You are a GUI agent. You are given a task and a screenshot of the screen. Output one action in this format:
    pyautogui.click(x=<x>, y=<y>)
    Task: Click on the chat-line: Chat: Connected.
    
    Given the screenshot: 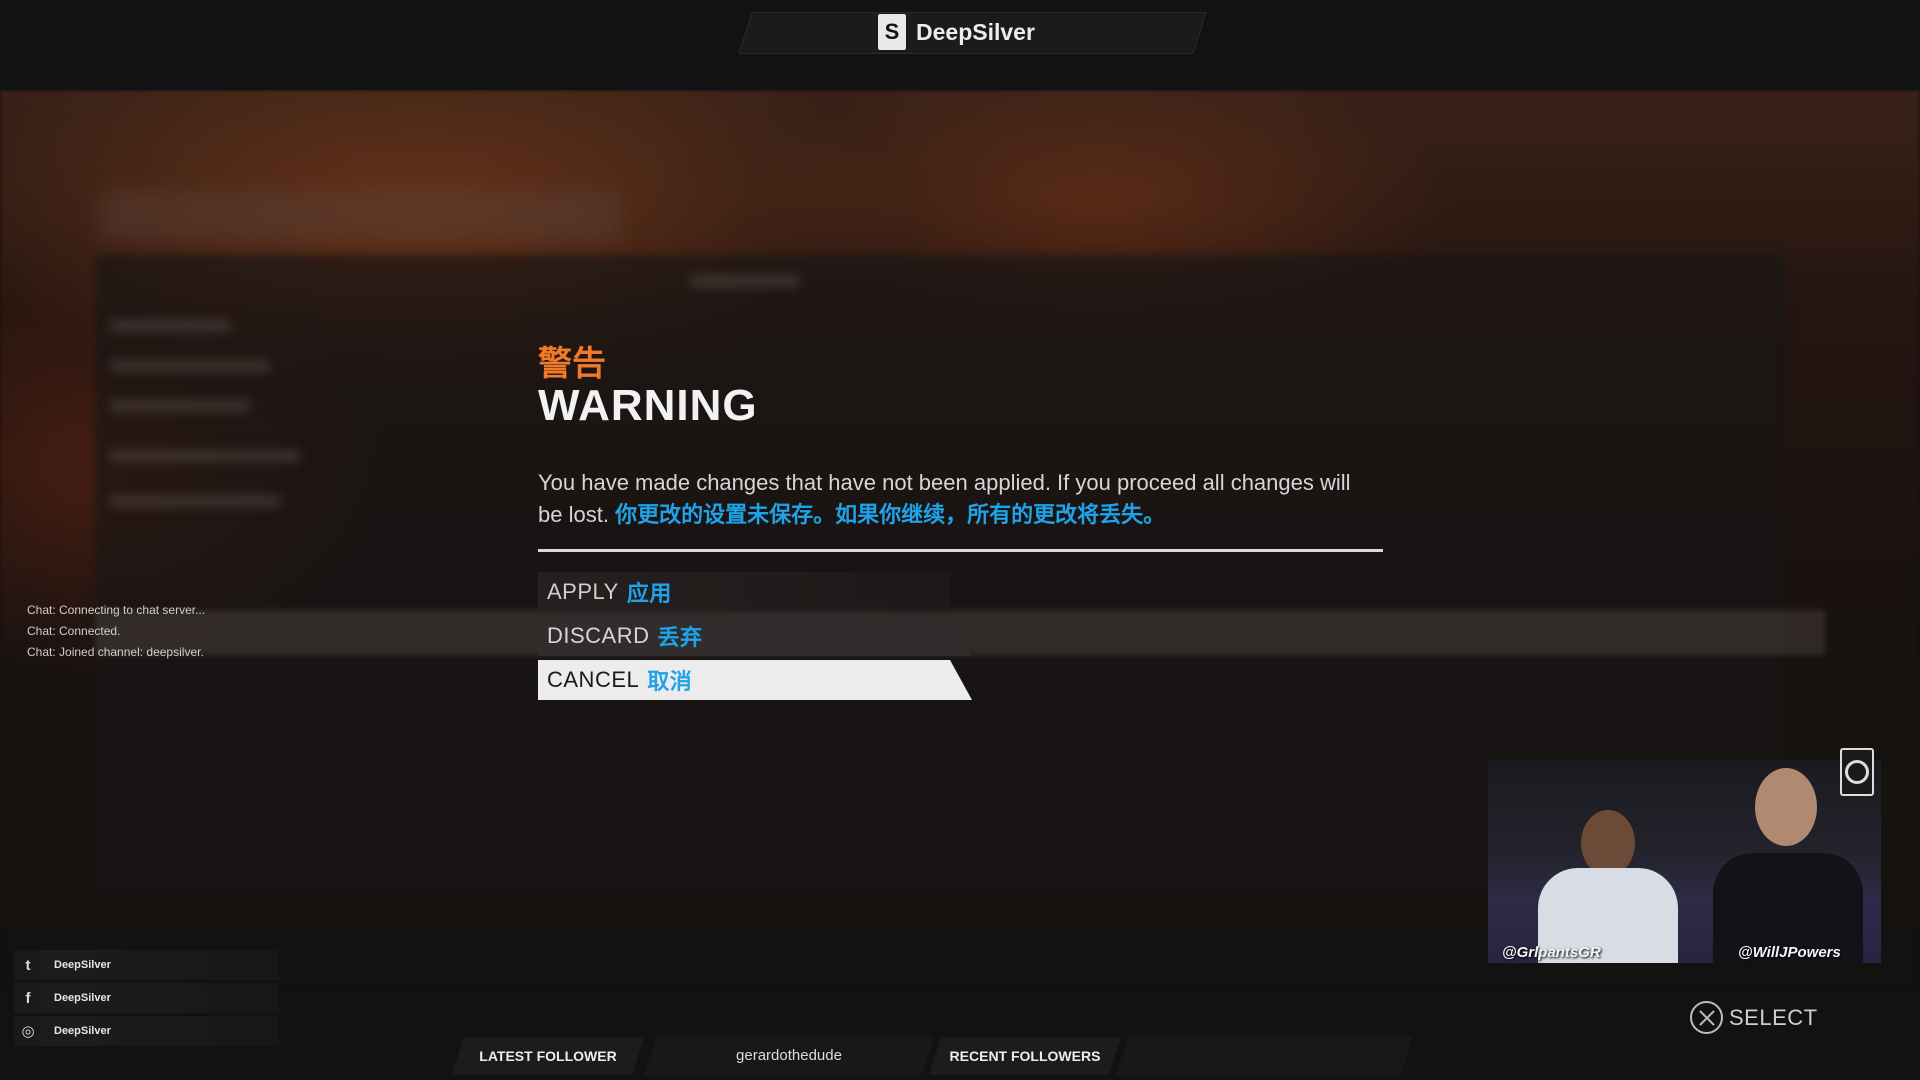 What is the action you would take?
    pyautogui.click(x=74, y=631)
    